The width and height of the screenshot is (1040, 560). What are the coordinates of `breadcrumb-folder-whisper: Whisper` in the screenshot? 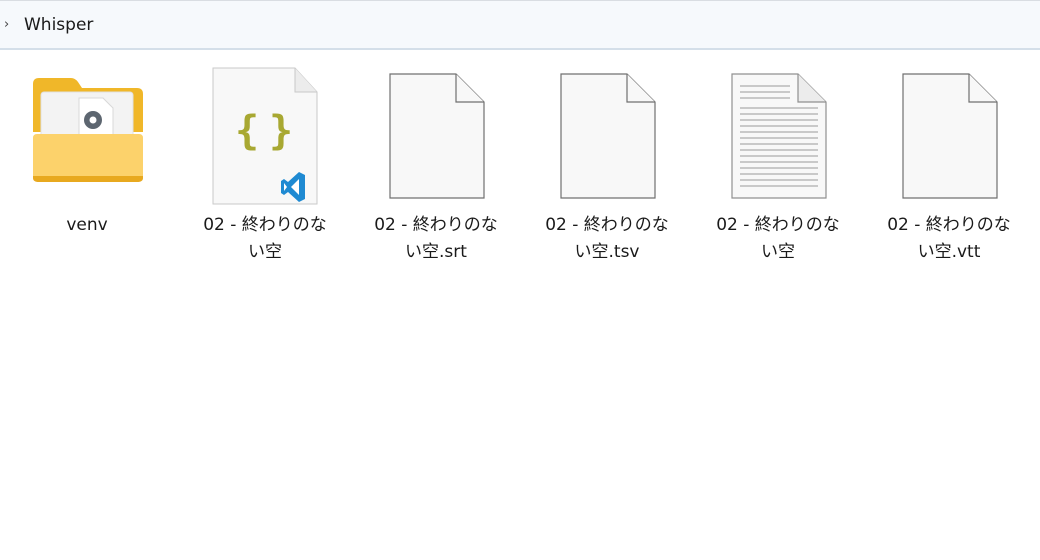 It's located at (58, 25).